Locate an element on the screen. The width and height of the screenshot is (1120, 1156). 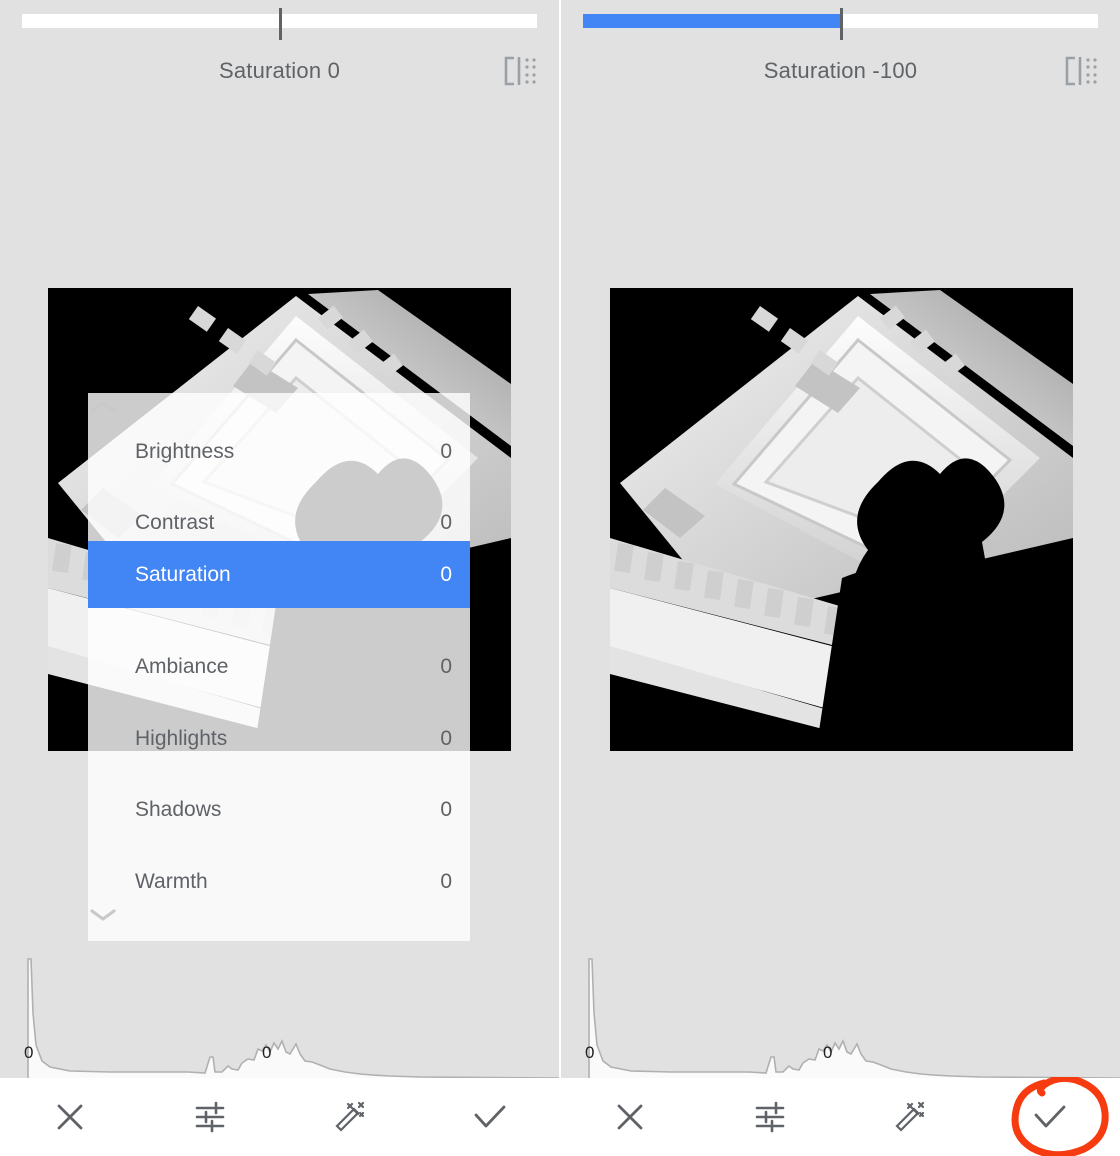
menu-item-shadows: Shadows 0 is located at coordinates (279, 809).